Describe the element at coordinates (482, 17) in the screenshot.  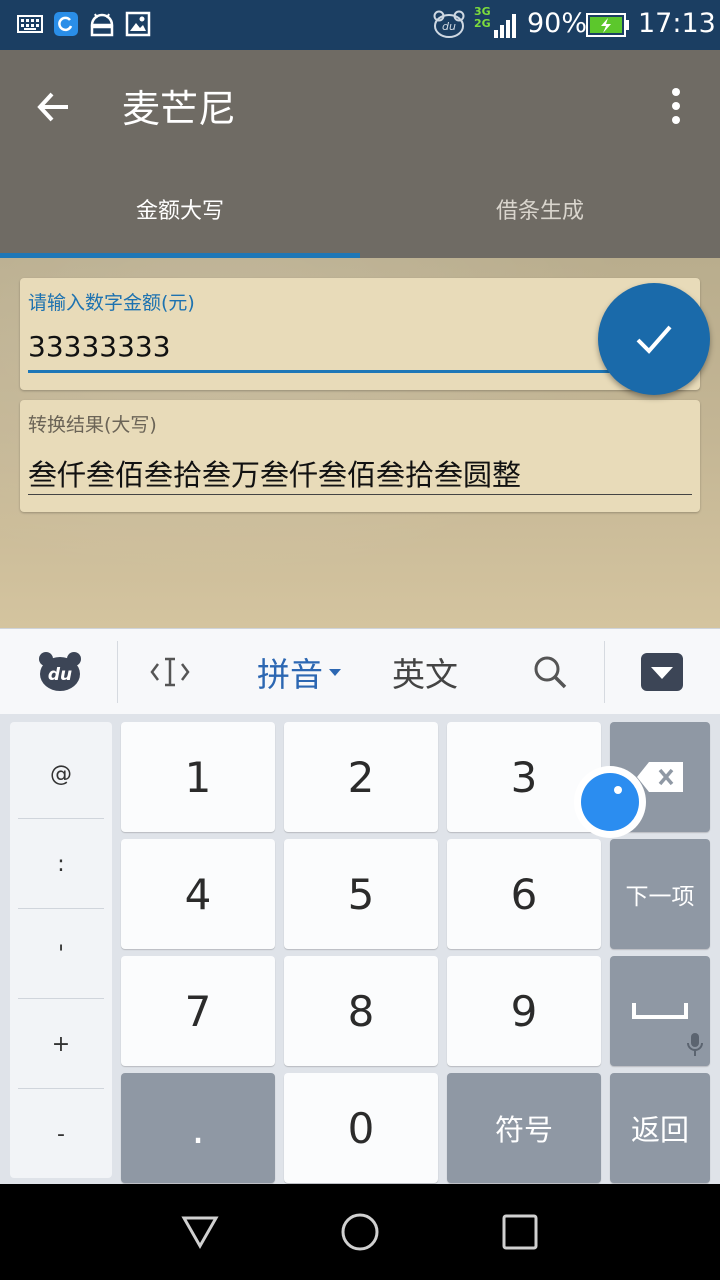
I see `network-type: 3G 2G` at that location.